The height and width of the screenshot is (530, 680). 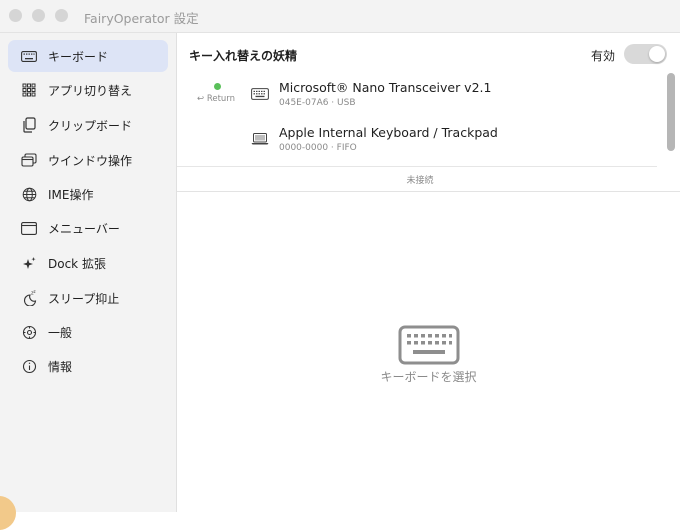 I want to click on sidebar-item-app-switch: アプリ切り替え, so click(x=88, y=90).